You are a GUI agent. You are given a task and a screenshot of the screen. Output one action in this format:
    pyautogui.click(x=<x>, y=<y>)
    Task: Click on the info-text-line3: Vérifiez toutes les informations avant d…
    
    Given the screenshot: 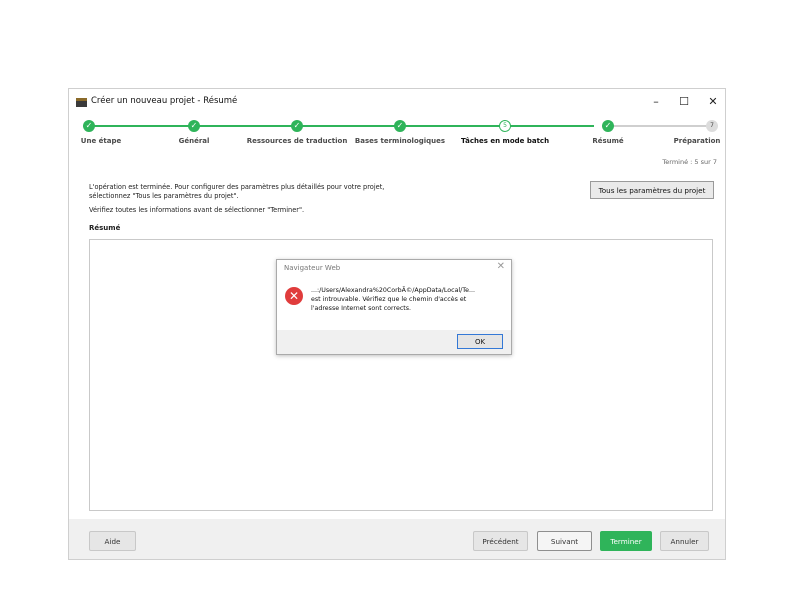 What is the action you would take?
    pyautogui.click(x=197, y=210)
    